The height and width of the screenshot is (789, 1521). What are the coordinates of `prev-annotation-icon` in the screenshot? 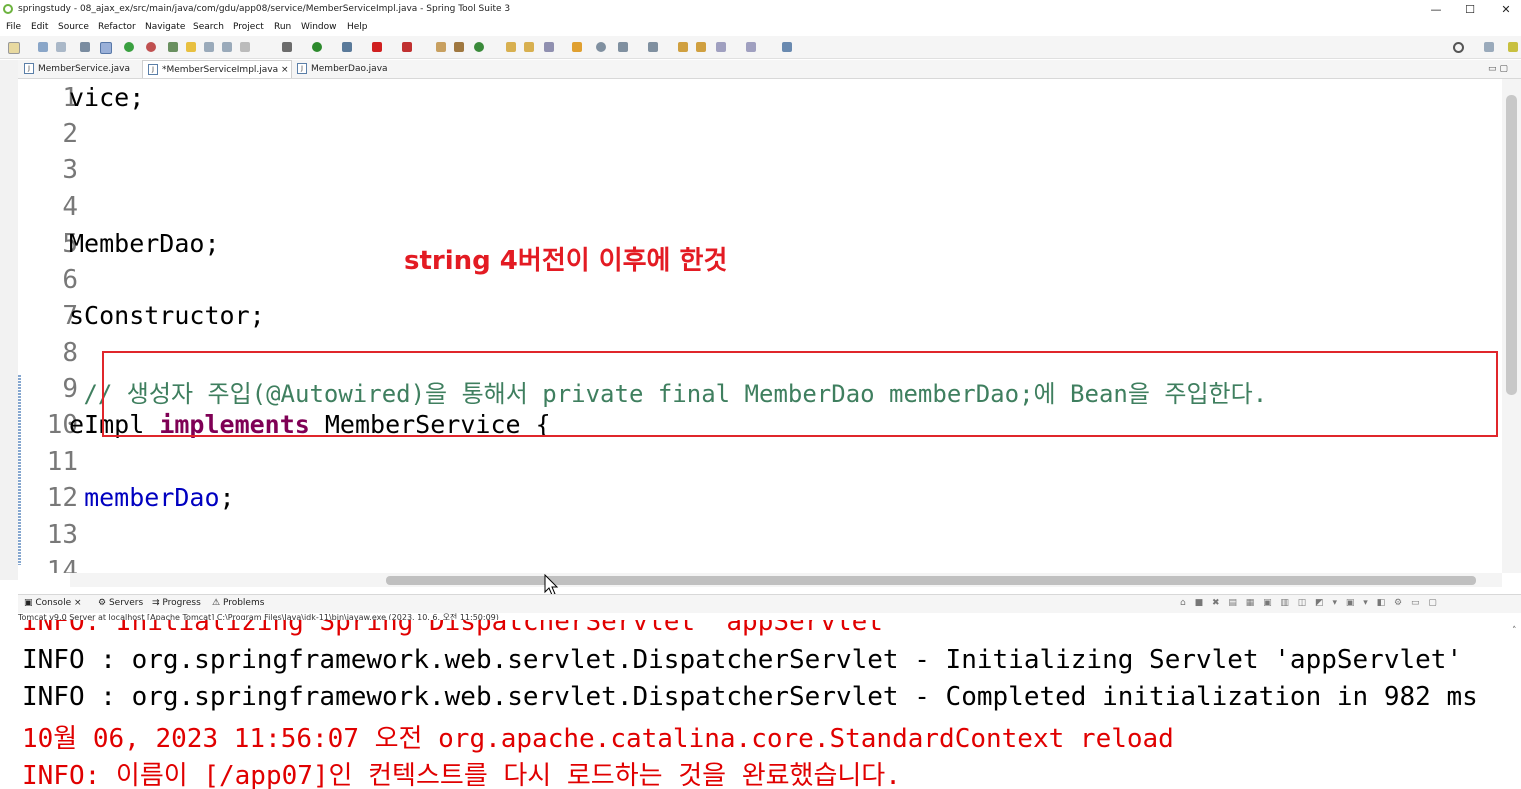 It's located at (653, 47).